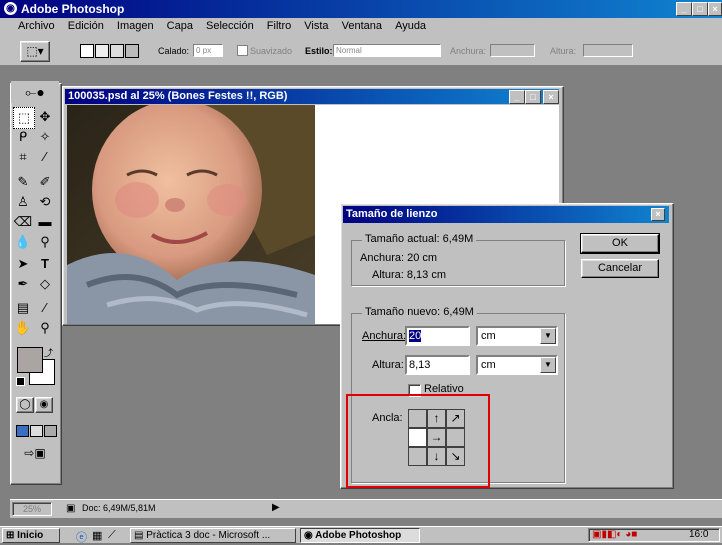  I want to click on ok-button: OK, so click(620, 243).